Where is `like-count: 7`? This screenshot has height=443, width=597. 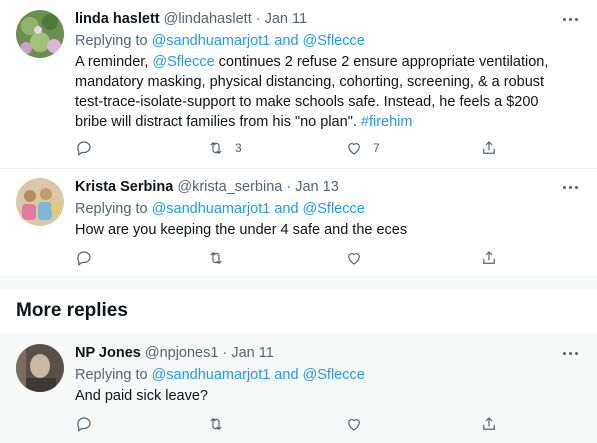 like-count: 7 is located at coordinates (376, 148).